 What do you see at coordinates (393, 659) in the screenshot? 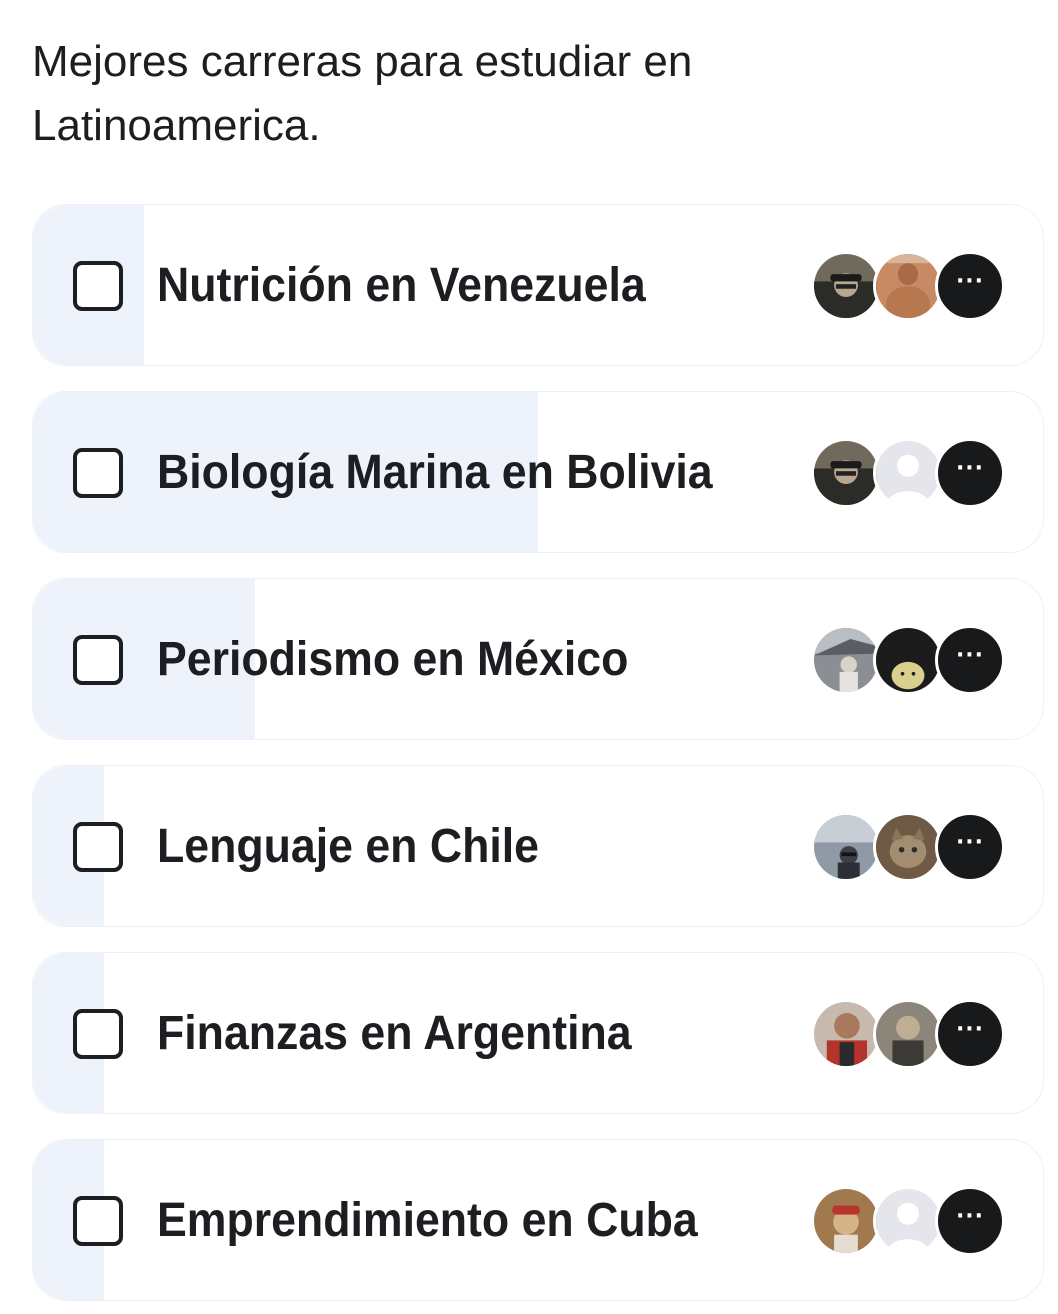
I see `option-label: Periodismo en México` at bounding box center [393, 659].